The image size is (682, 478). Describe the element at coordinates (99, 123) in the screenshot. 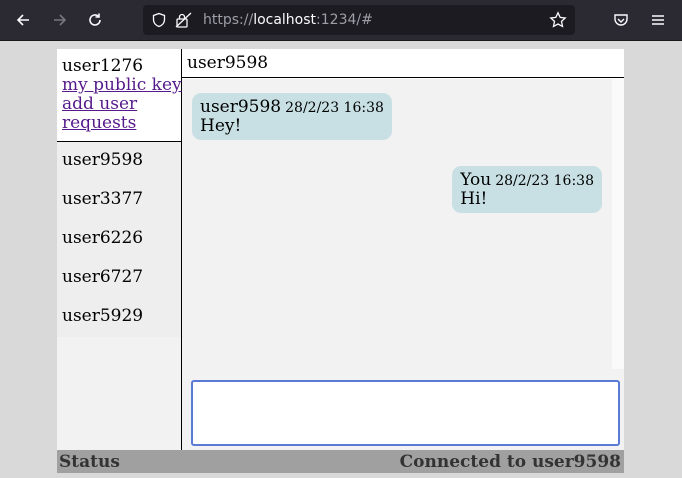

I see `requests-link: requests` at that location.